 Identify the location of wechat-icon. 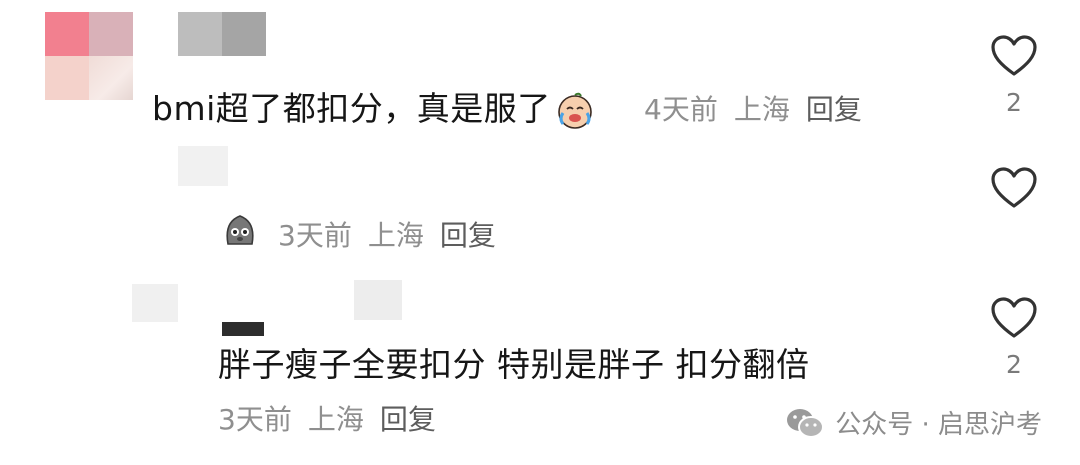
(806, 423).